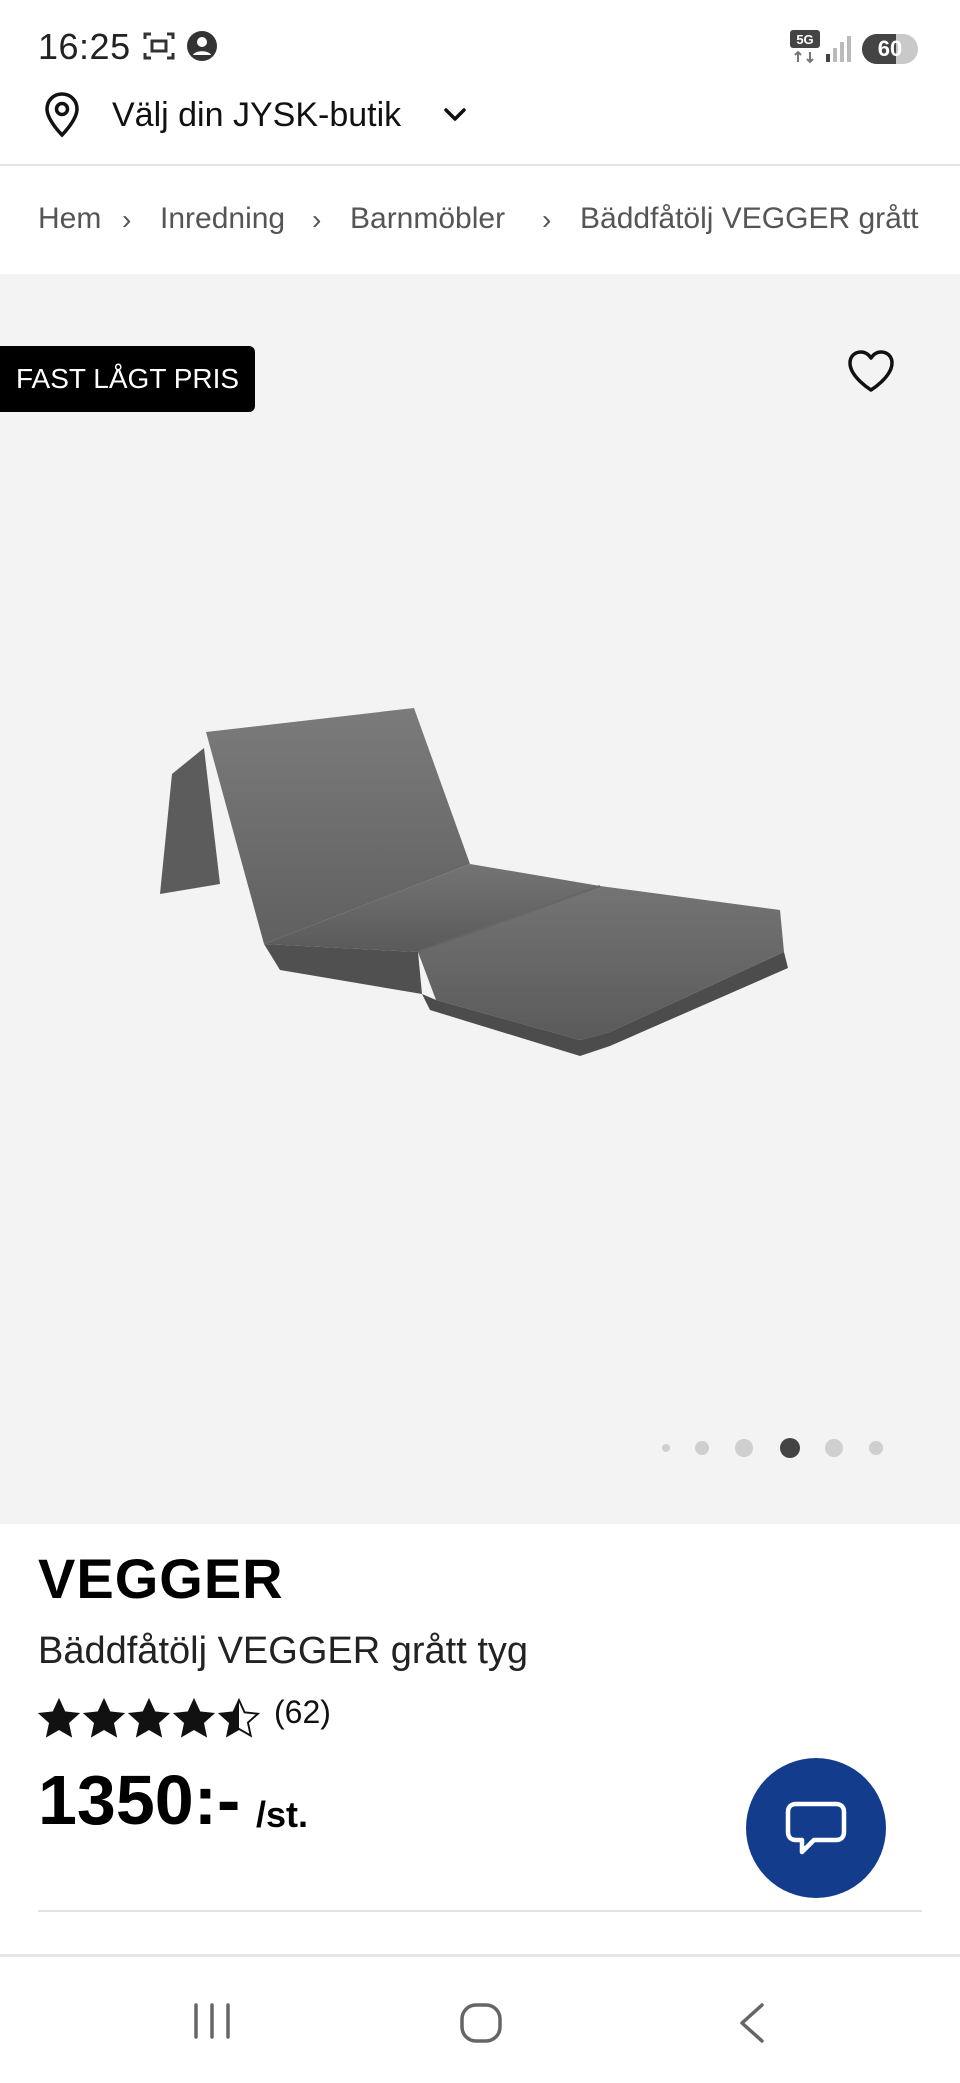 The width and height of the screenshot is (960, 2083). I want to click on divider, so click(480, 1911).